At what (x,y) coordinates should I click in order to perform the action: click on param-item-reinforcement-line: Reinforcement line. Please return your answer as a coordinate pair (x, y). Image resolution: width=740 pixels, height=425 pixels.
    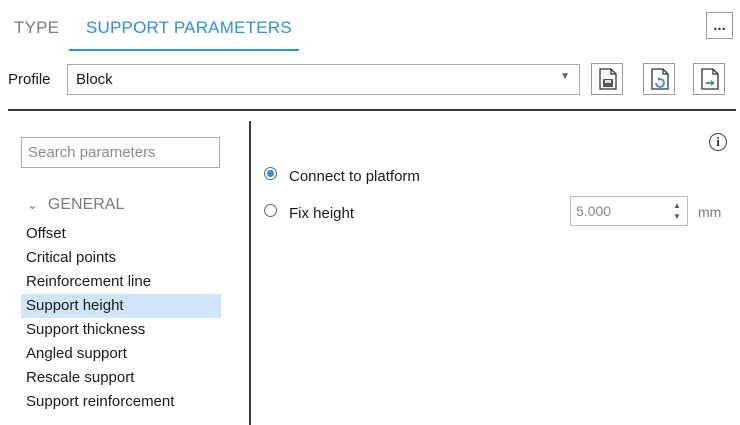
    Looking at the image, I should click on (121, 282).